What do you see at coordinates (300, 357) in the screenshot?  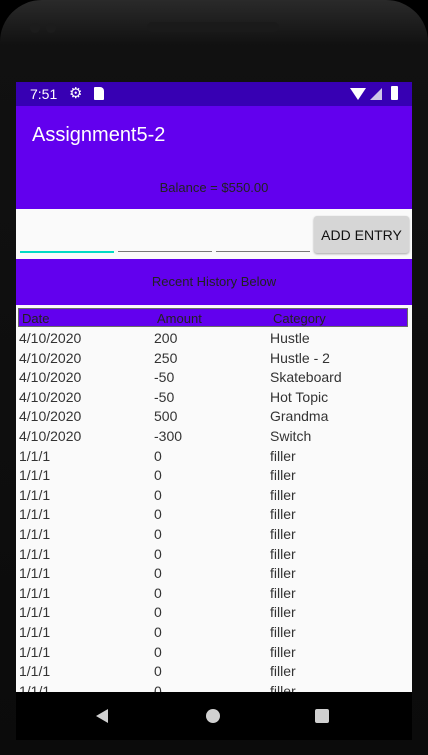 I see `cell-category: Hustle - 2` at bounding box center [300, 357].